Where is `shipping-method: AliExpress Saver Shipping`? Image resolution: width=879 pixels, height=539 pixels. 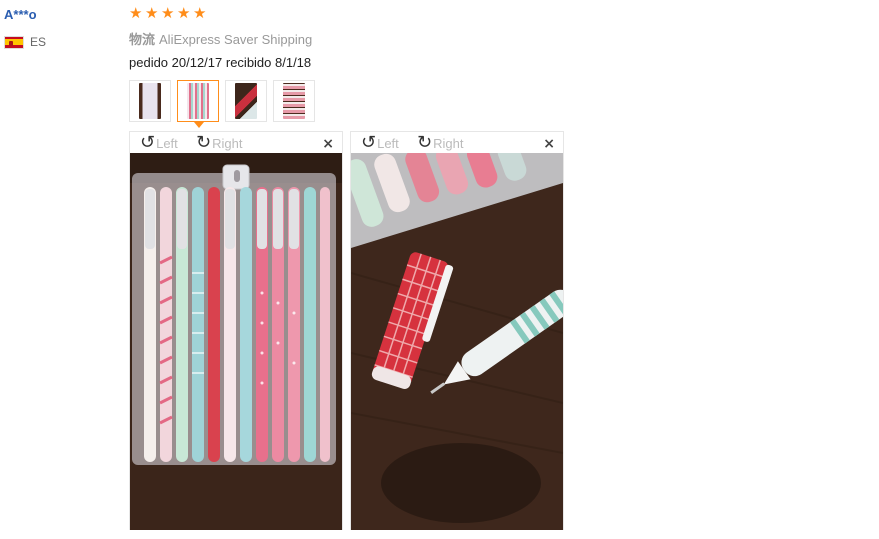 shipping-method: AliExpress Saver Shipping is located at coordinates (236, 39).